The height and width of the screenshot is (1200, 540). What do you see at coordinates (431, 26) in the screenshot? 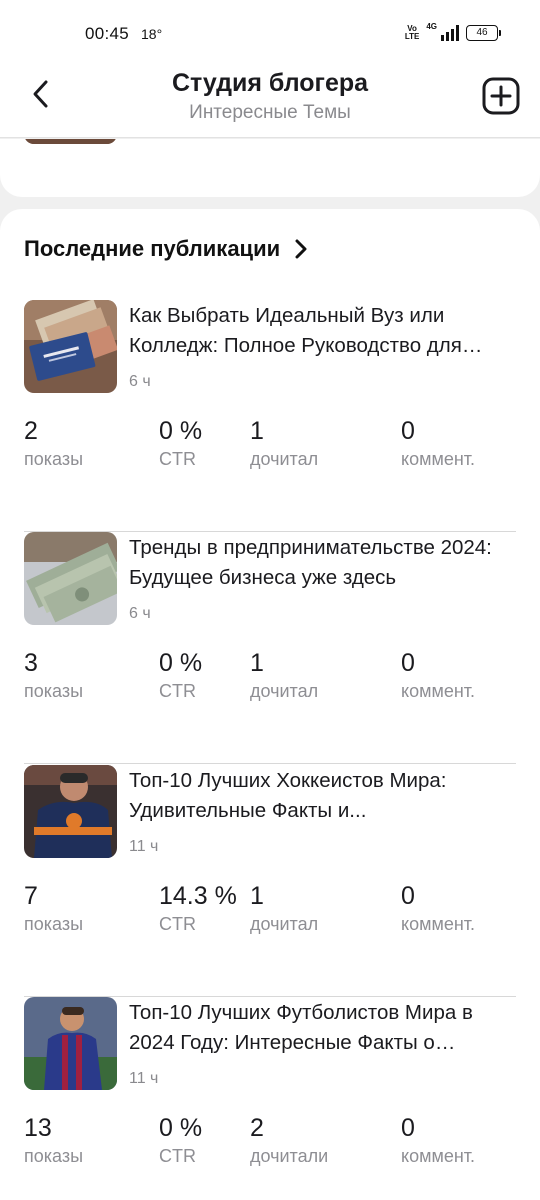
I see `network-type: 4G` at bounding box center [431, 26].